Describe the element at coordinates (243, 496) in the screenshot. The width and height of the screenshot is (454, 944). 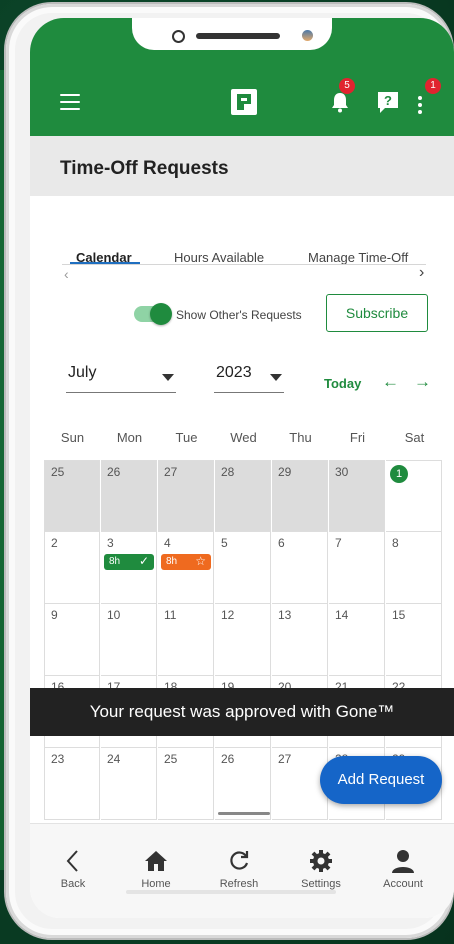
I see `calendar-day: 28` at that location.